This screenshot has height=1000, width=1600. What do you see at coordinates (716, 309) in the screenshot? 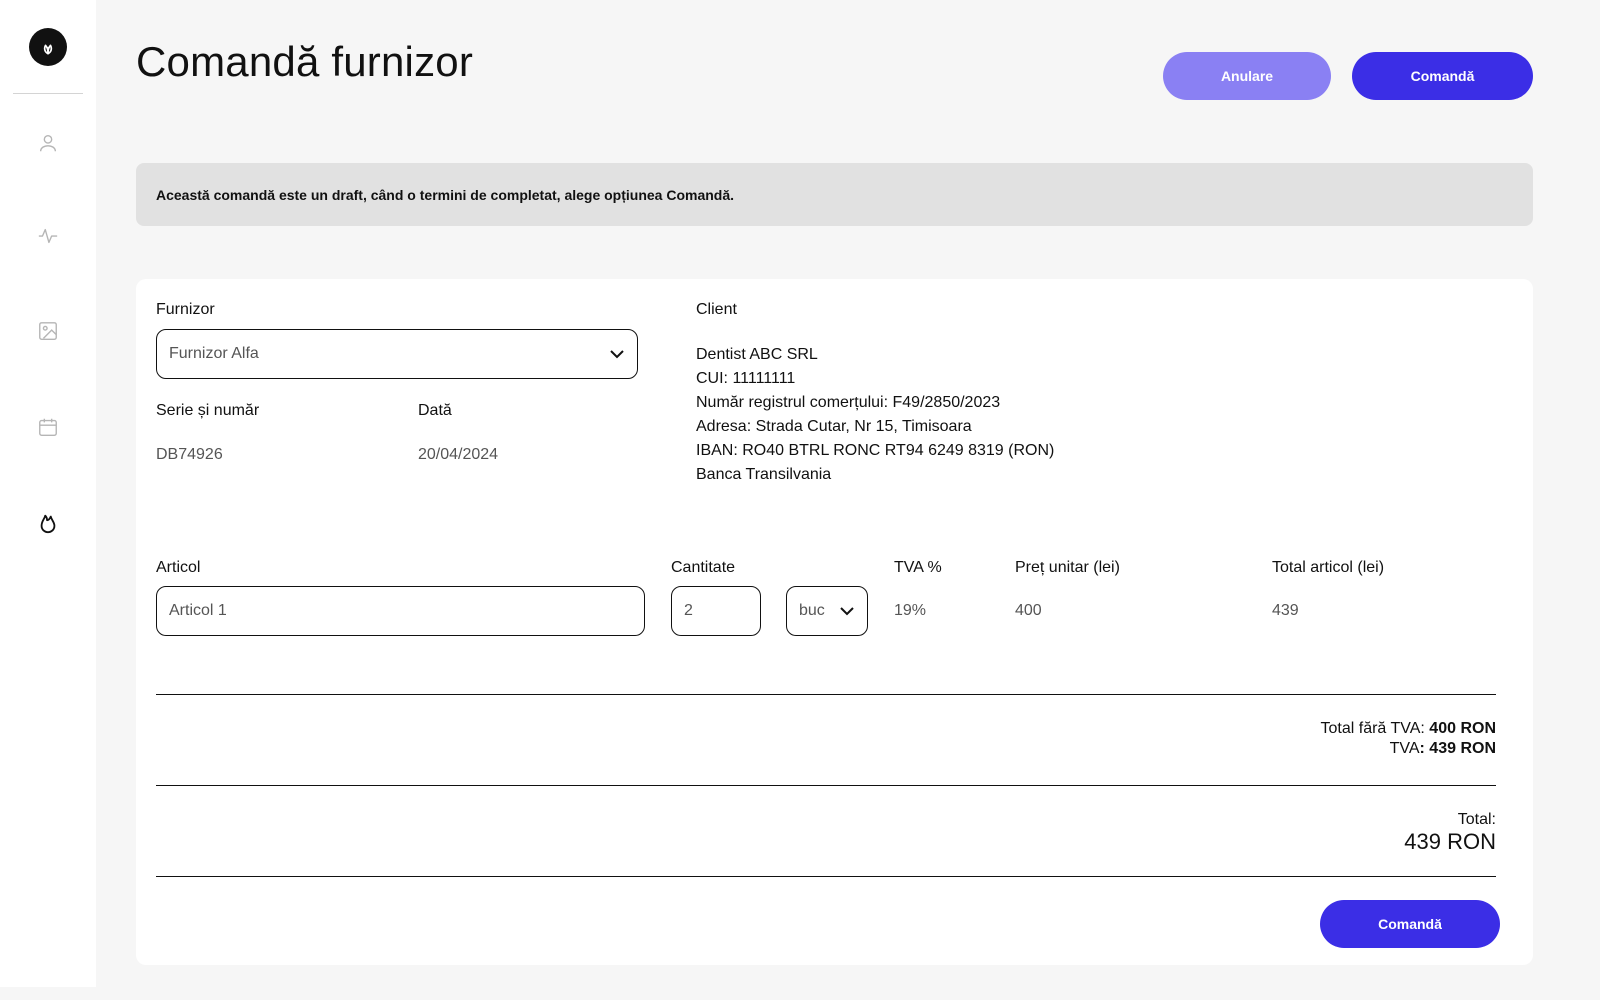
I see `client-label: Client` at bounding box center [716, 309].